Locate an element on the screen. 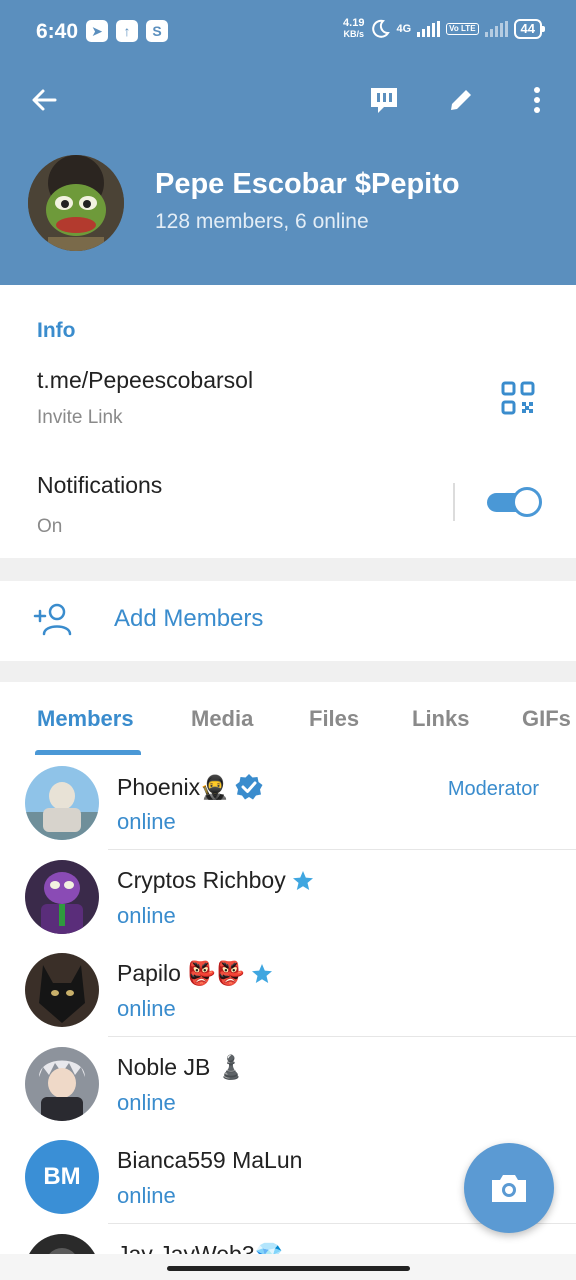 The image size is (576, 1280). member-row: Noble JB ♟️ online is located at coordinates (288, 1084).